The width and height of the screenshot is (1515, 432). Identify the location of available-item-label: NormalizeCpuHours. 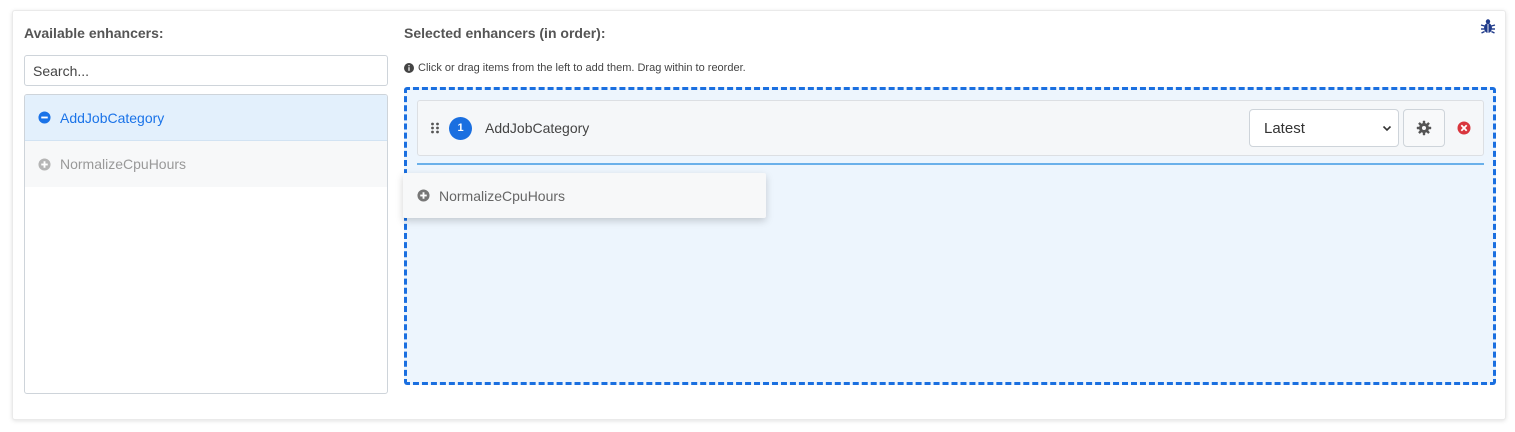
(123, 164).